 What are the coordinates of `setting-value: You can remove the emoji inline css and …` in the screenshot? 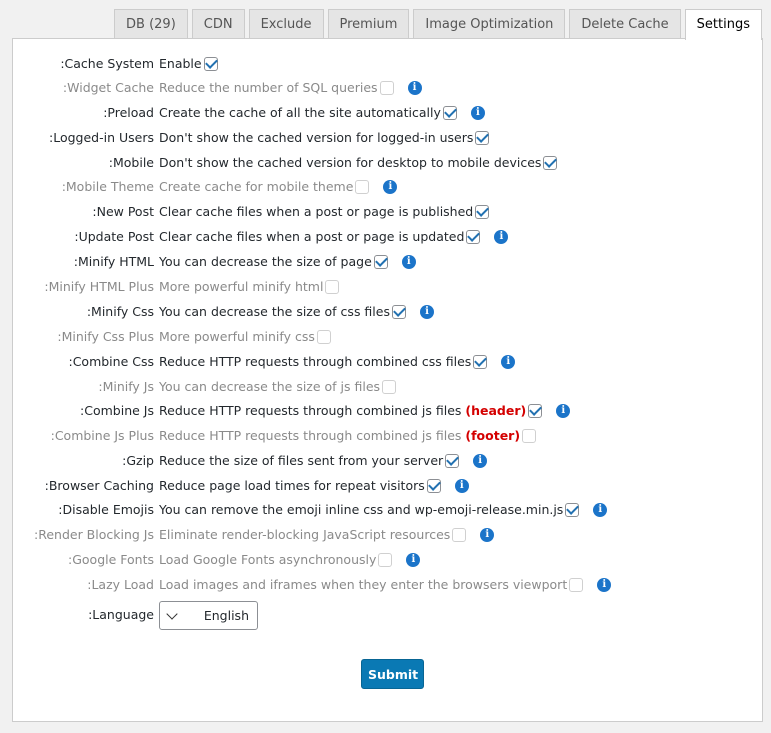 It's located at (383, 509).